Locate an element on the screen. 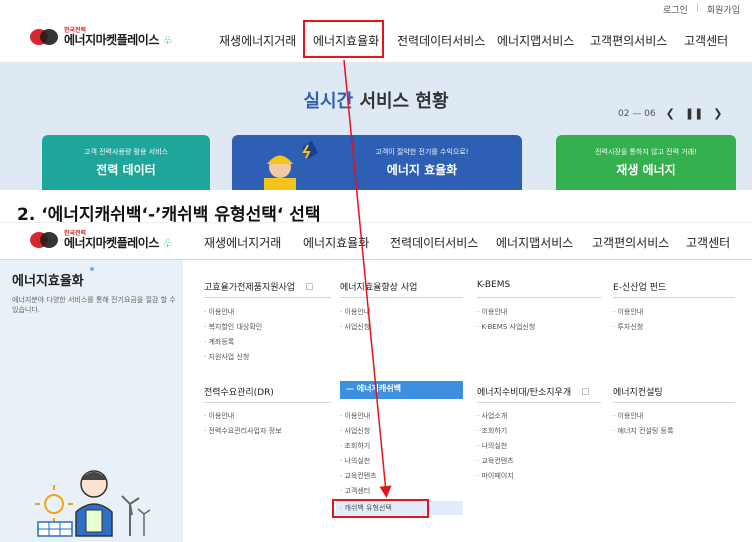 The image size is (752, 542). menu-group-e-fund: E-신산업 펀드 is located at coordinates (639, 286).